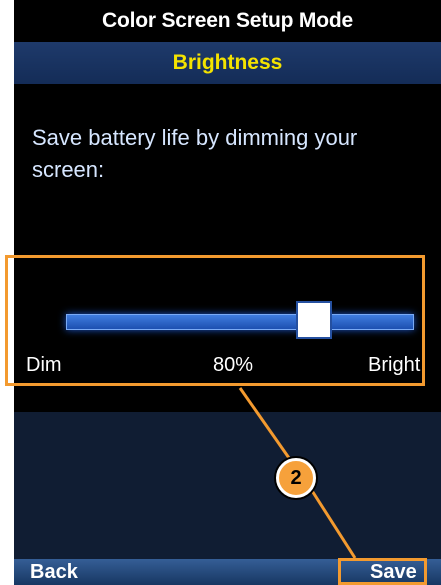 The image size is (441, 585). I want to click on save-highlight-box, so click(382, 571).